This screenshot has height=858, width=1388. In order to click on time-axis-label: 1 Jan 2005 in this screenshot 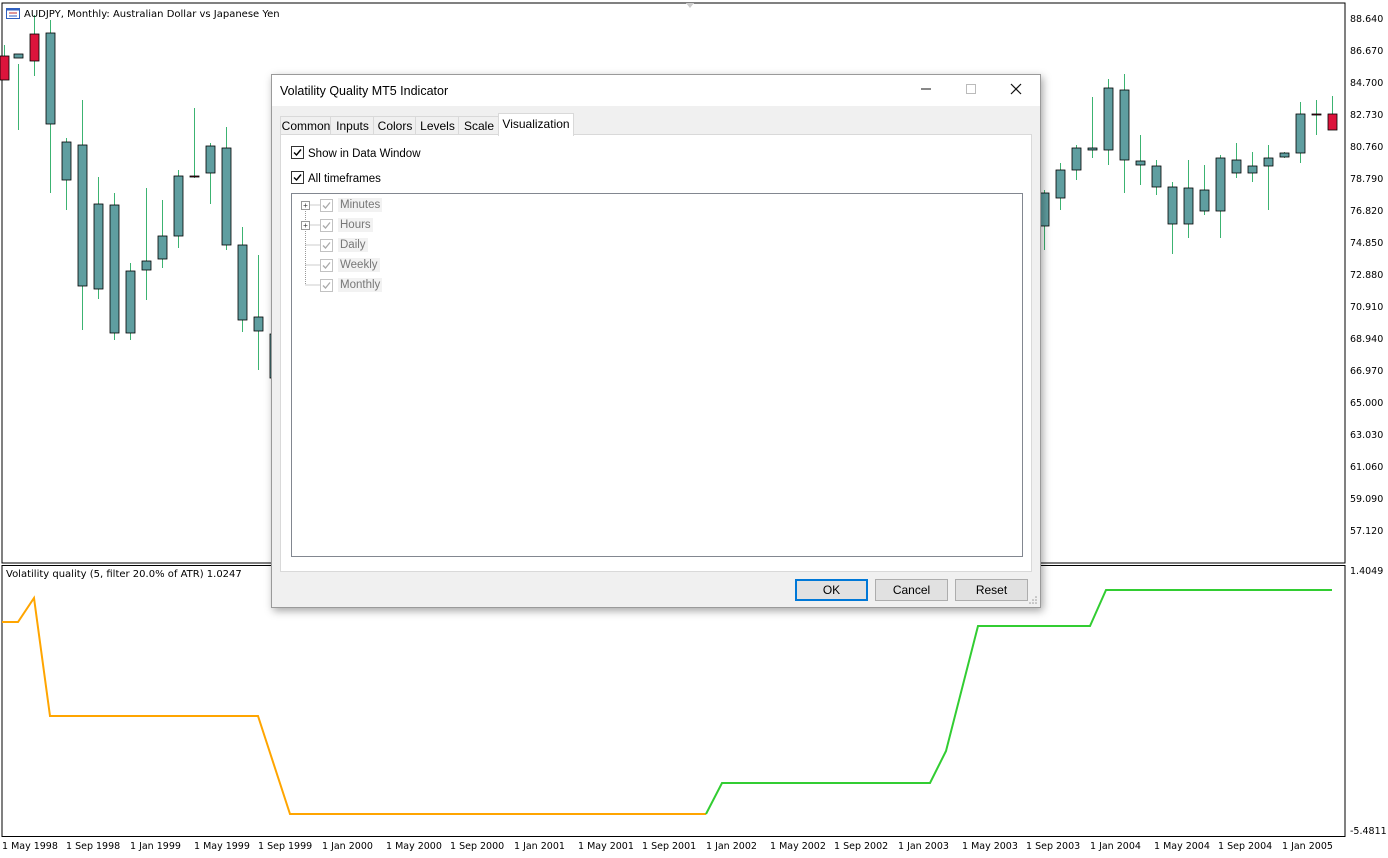, I will do `click(1307, 846)`.